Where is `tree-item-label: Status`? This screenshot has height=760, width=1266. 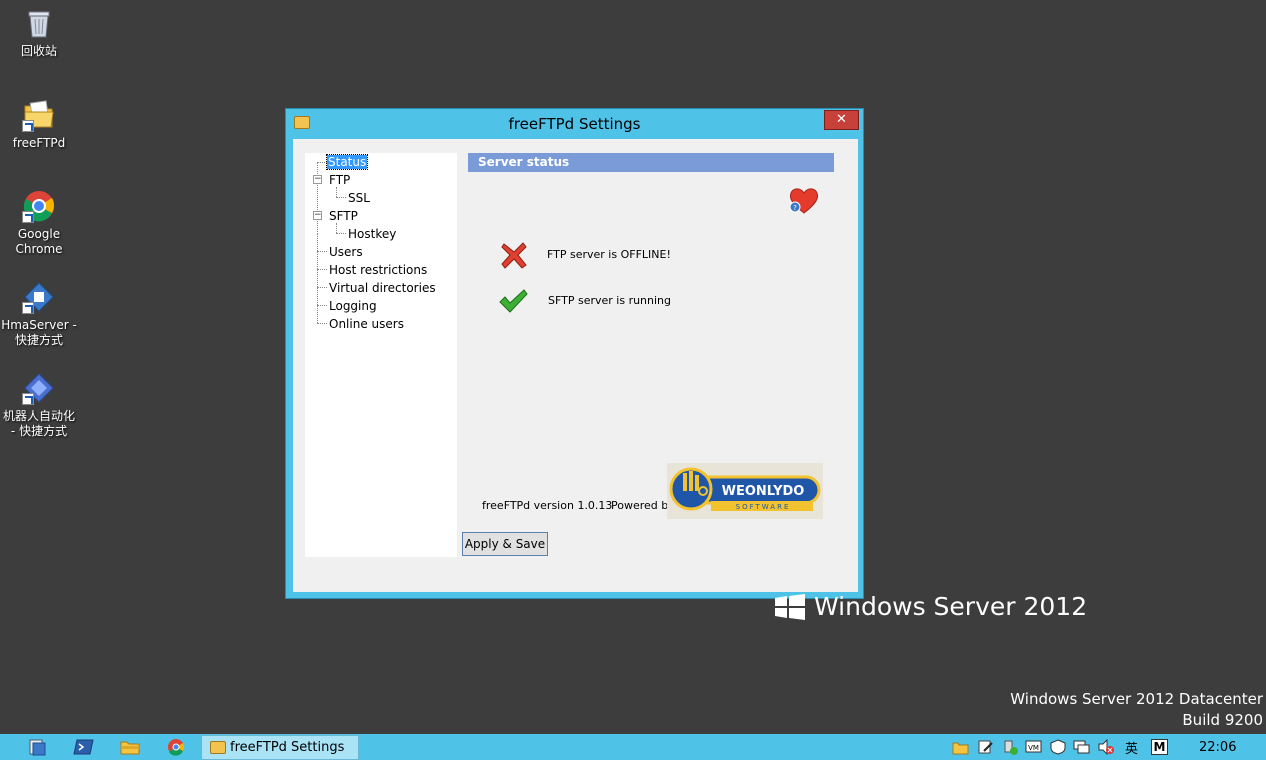 tree-item-label: Status is located at coordinates (347, 162).